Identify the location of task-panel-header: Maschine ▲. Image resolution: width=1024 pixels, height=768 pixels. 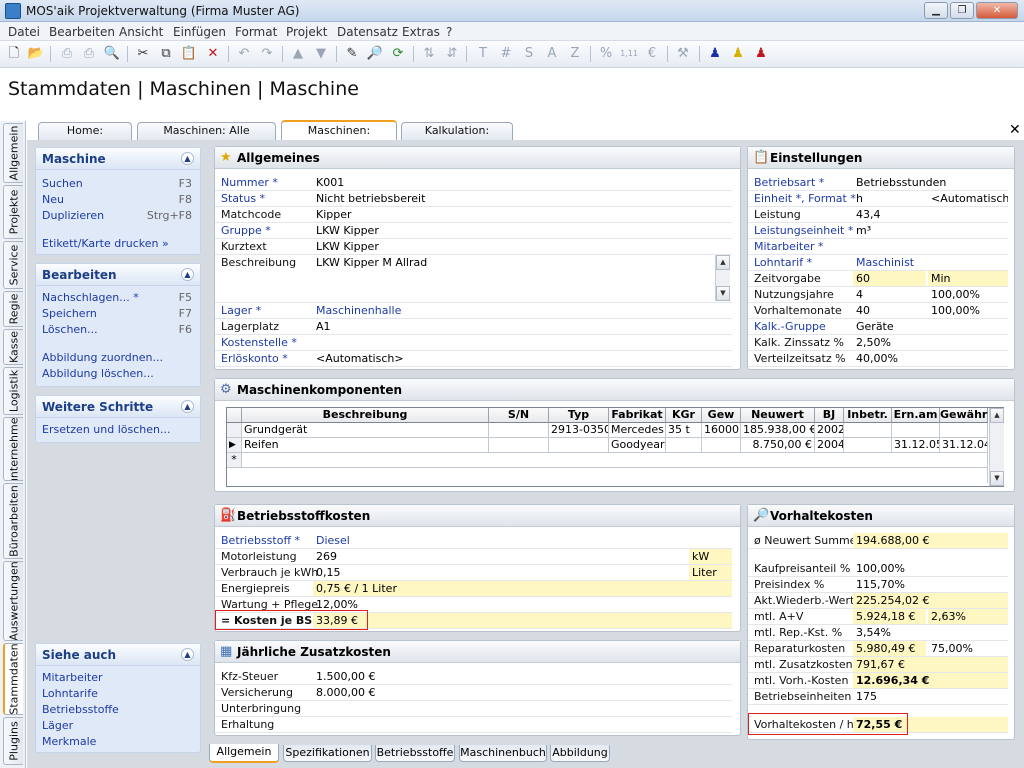
(118, 159).